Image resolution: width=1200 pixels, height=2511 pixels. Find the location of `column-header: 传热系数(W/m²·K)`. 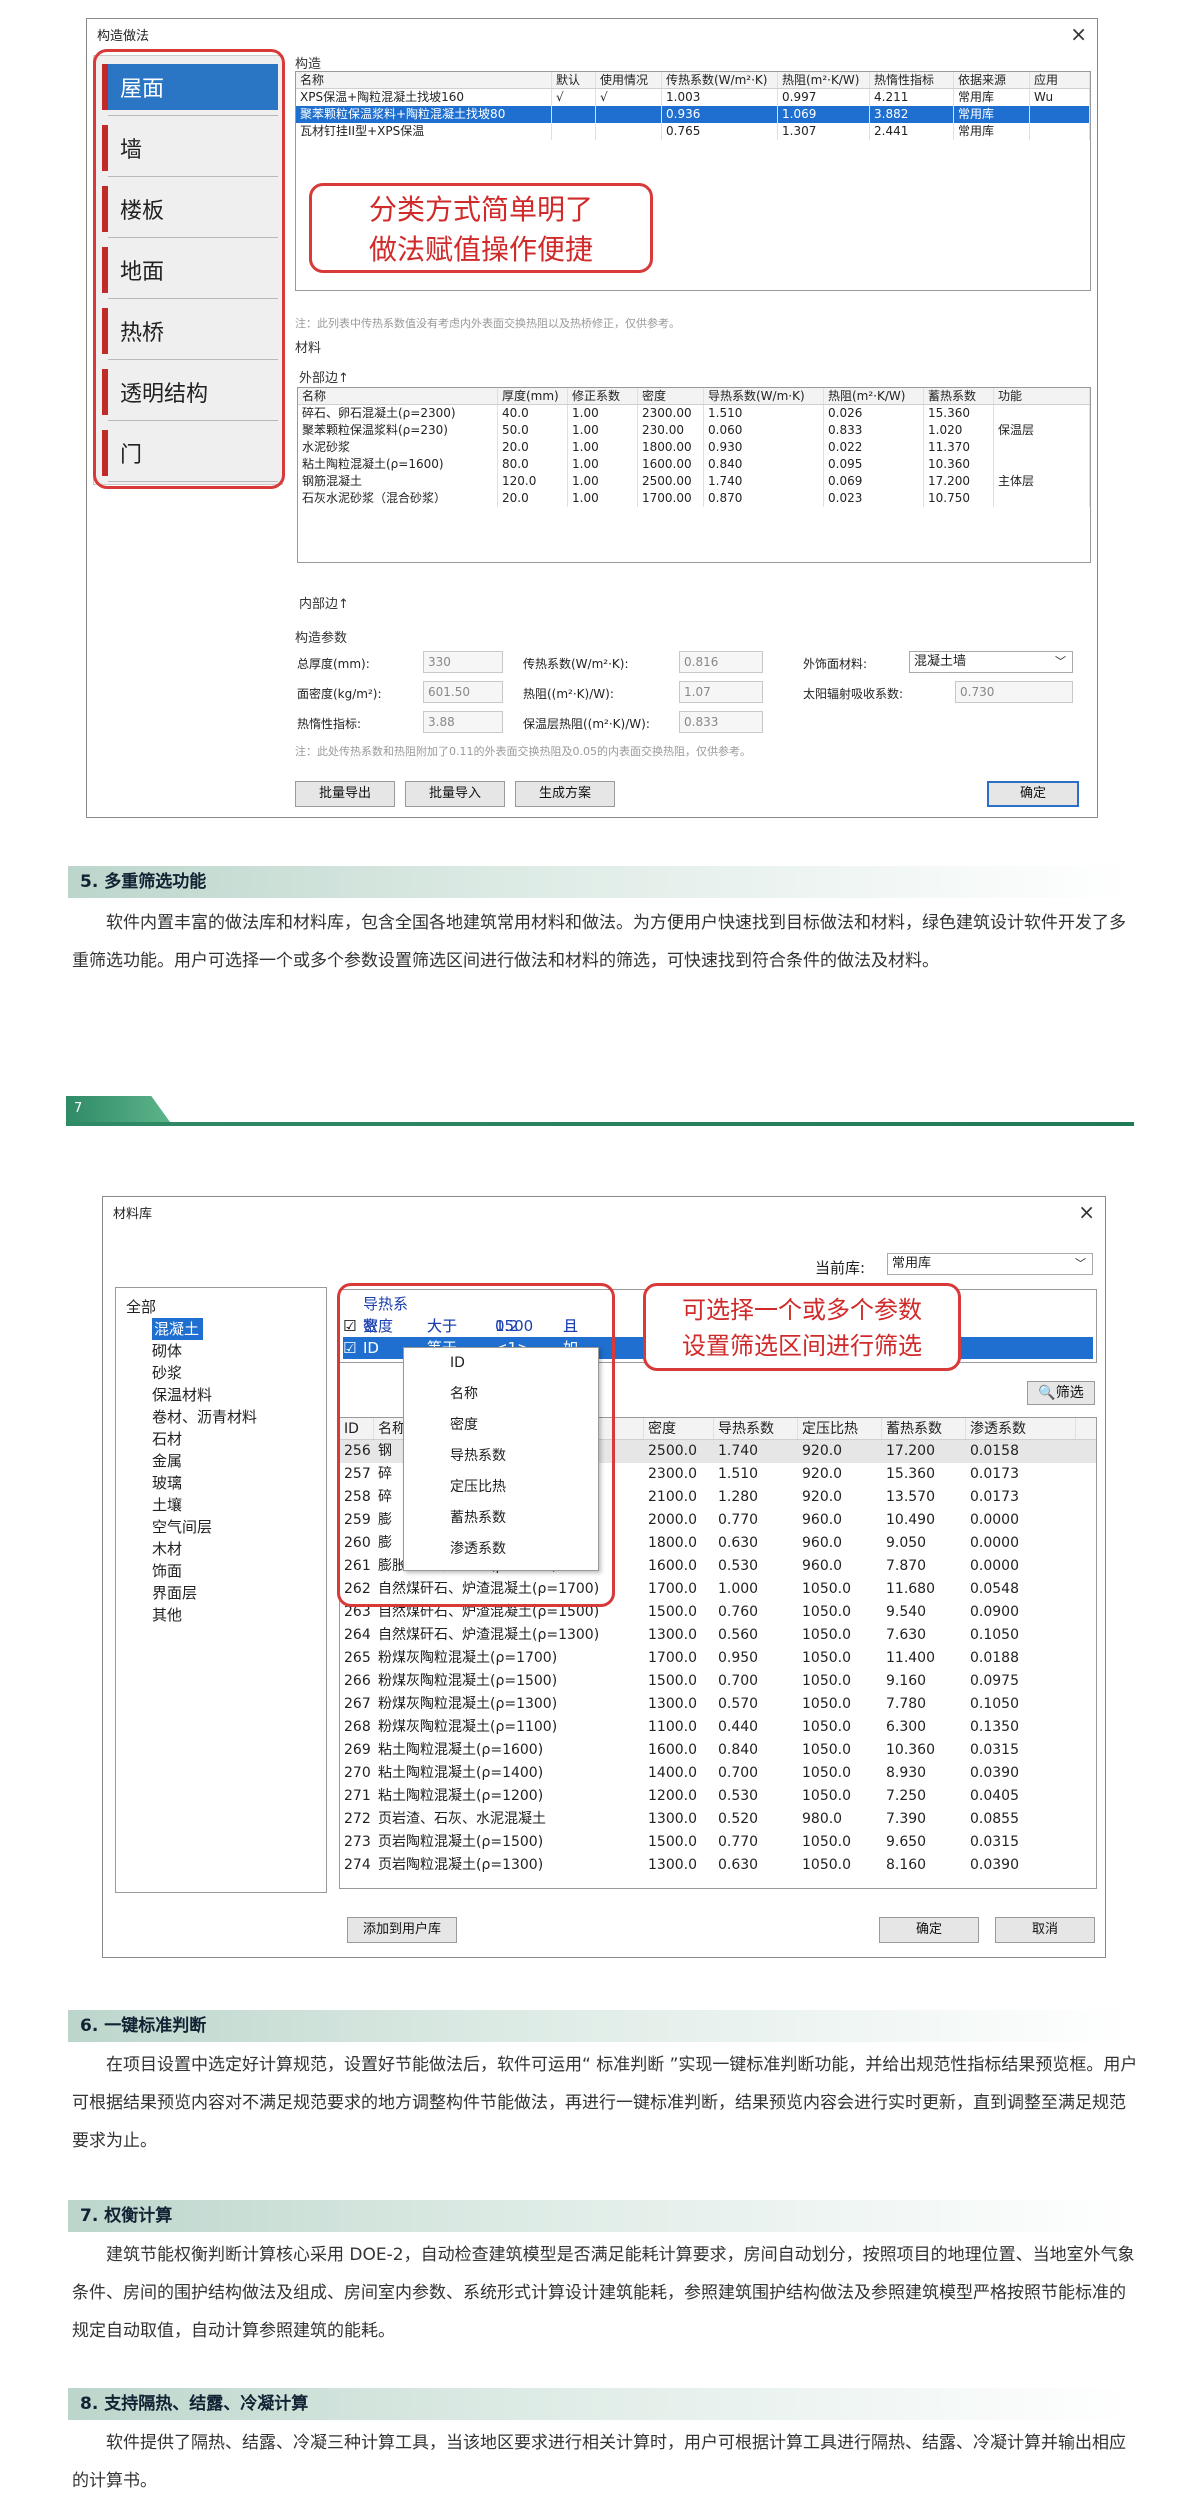

column-header: 传热系数(W/m²·K) is located at coordinates (720, 80).